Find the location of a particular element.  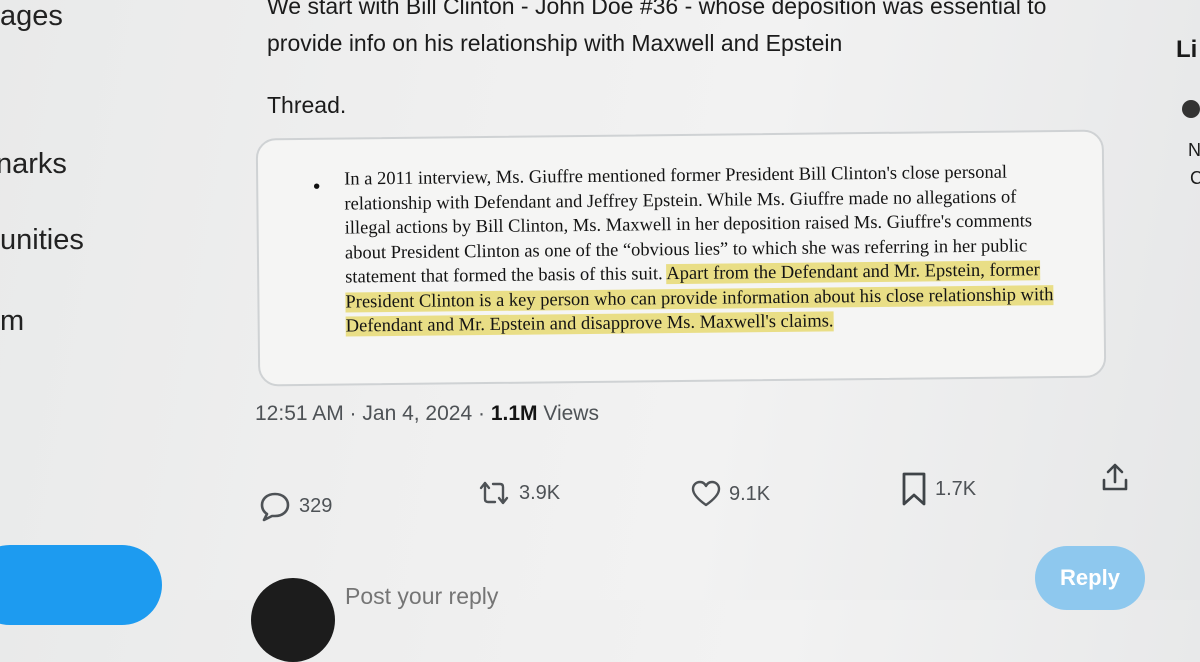

reply-action: 329 is located at coordinates (295, 506).